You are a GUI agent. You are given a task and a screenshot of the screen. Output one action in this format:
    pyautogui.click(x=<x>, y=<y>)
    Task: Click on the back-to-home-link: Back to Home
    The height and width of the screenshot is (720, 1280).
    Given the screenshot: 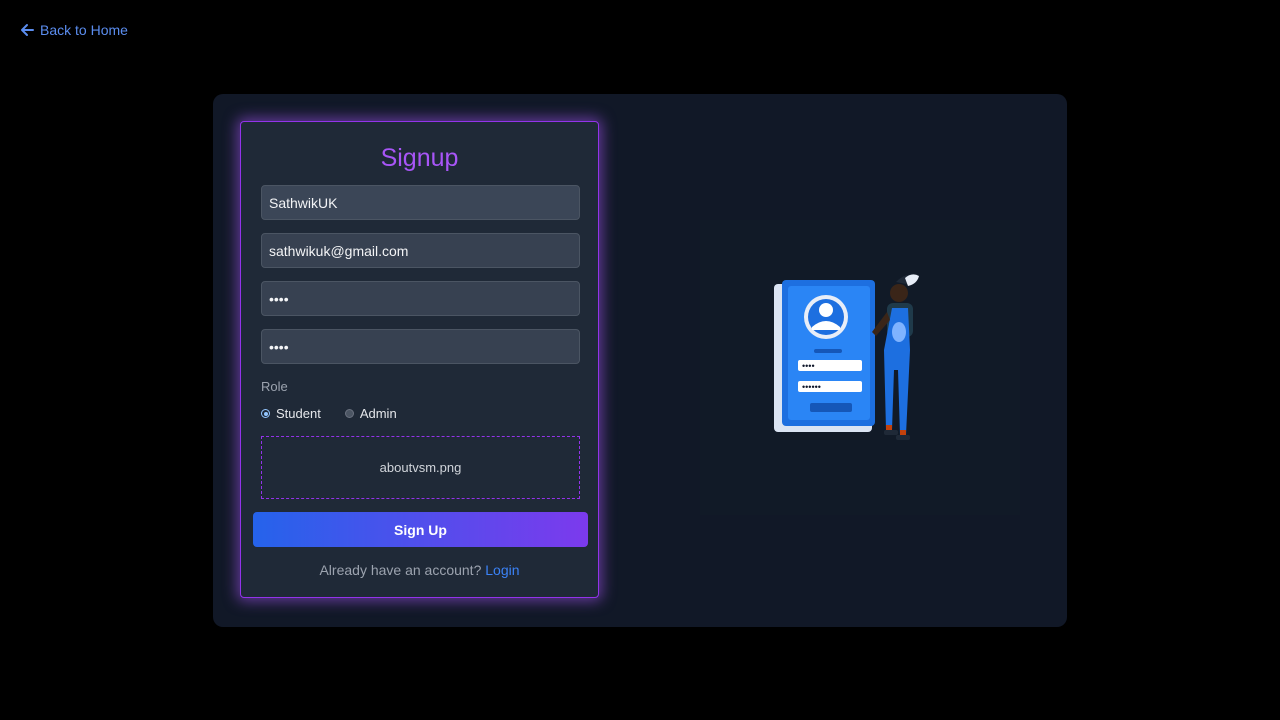 What is the action you would take?
    pyautogui.click(x=74, y=30)
    